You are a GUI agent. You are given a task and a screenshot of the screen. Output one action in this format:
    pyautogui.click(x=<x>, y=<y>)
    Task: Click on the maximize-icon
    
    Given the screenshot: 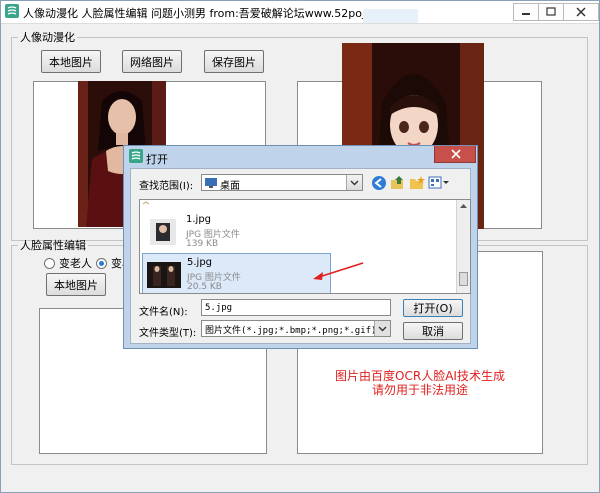 What is the action you would take?
    pyautogui.click(x=551, y=11)
    